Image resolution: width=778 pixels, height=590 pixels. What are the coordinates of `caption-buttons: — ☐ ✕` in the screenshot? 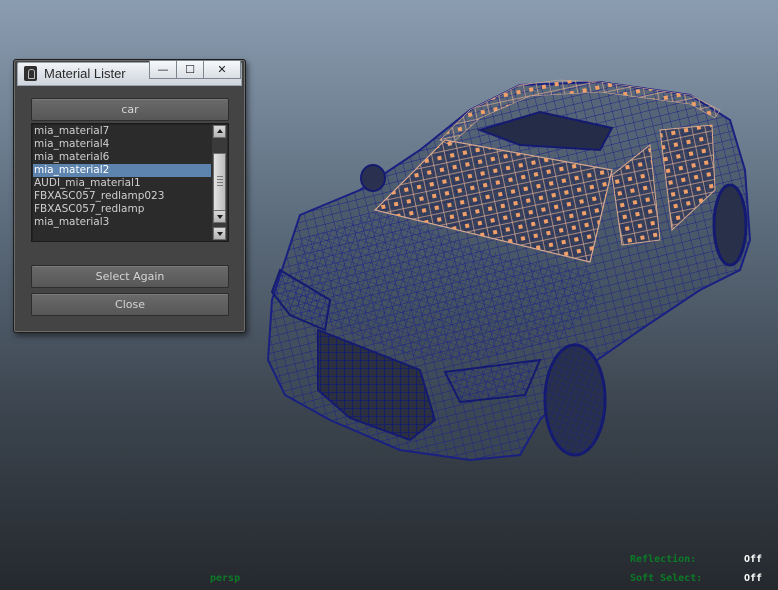 It's located at (195, 69).